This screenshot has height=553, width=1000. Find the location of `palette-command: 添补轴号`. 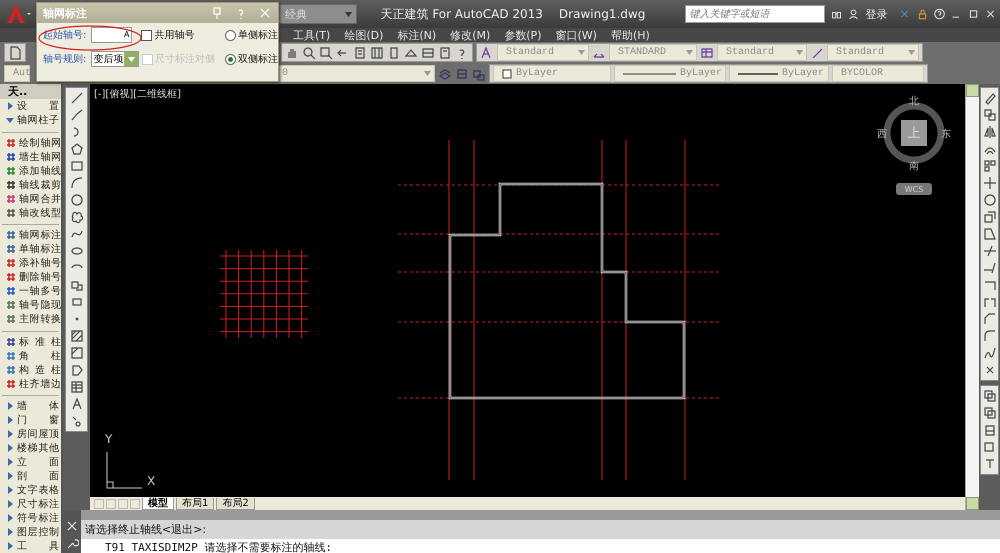

palette-command: 添补轴号 is located at coordinates (30, 263).